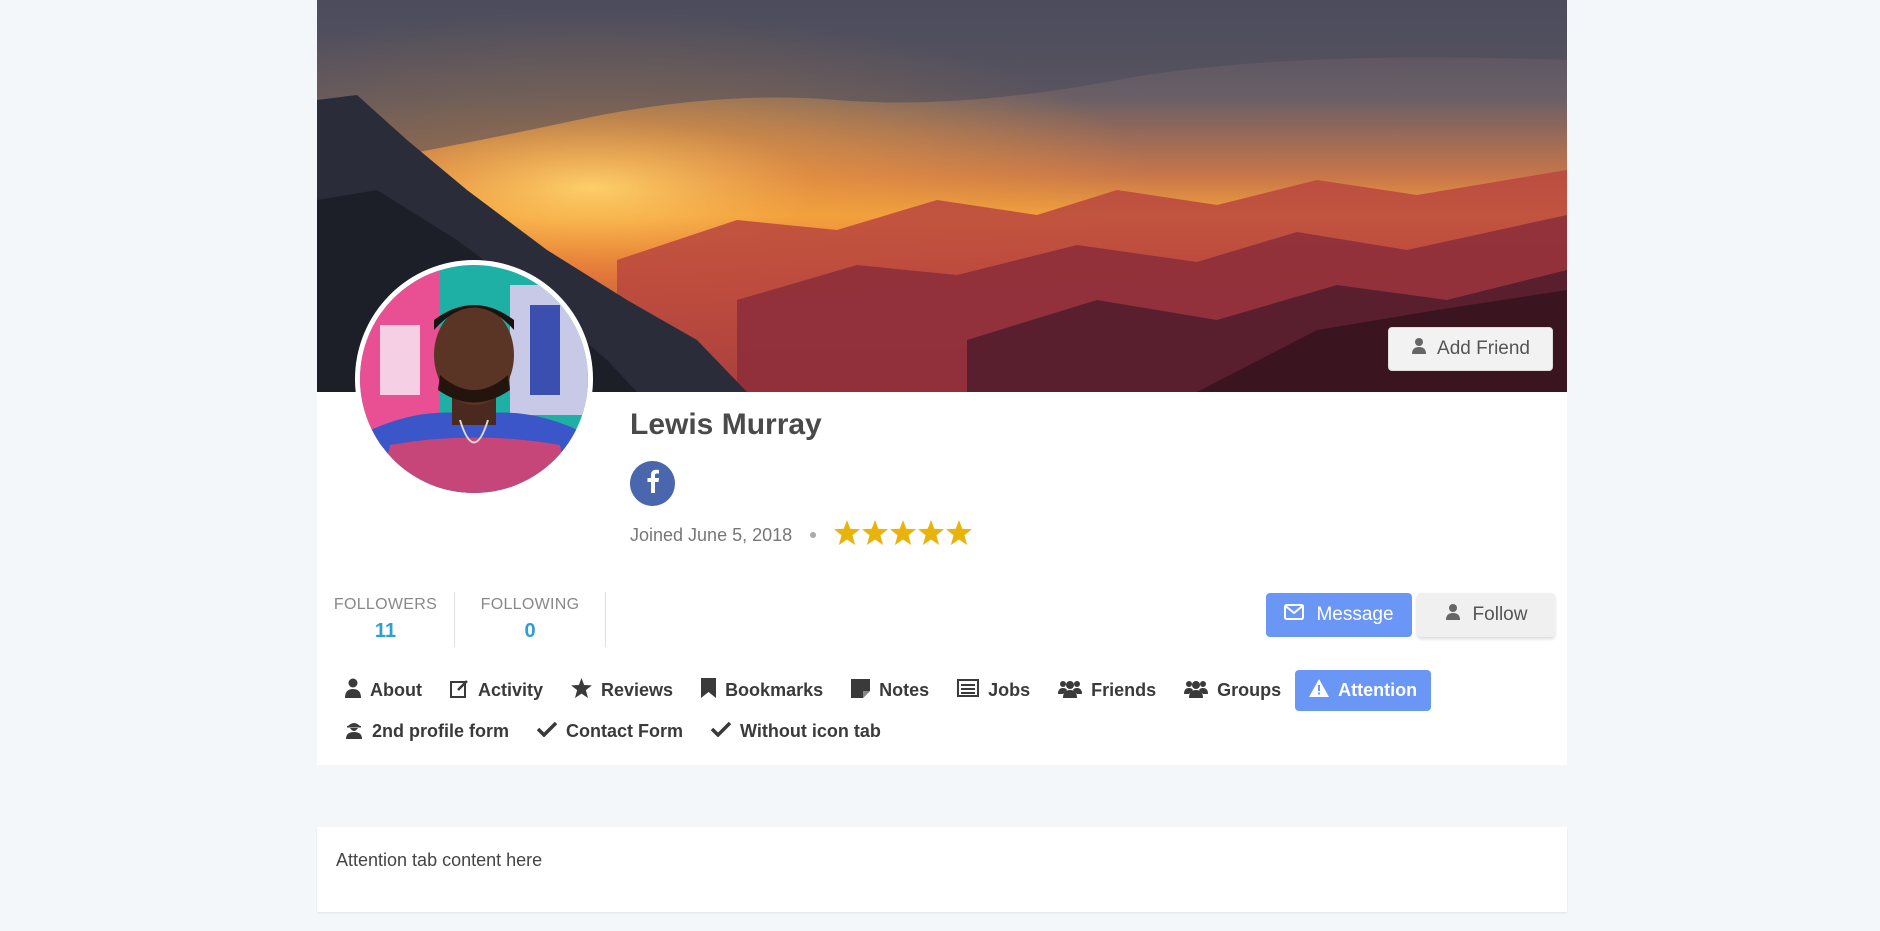 Image resolution: width=1880 pixels, height=931 pixels. Describe the element at coordinates (1249, 690) in the screenshot. I see `tab-label: Groups` at that location.